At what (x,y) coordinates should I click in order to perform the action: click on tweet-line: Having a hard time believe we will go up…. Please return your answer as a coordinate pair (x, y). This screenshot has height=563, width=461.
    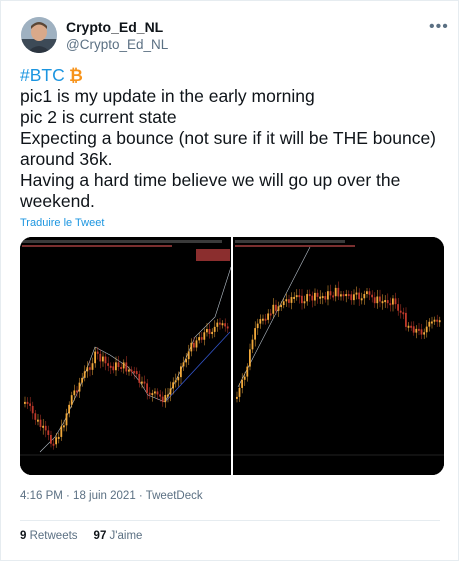
    Looking at the image, I should click on (210, 180).